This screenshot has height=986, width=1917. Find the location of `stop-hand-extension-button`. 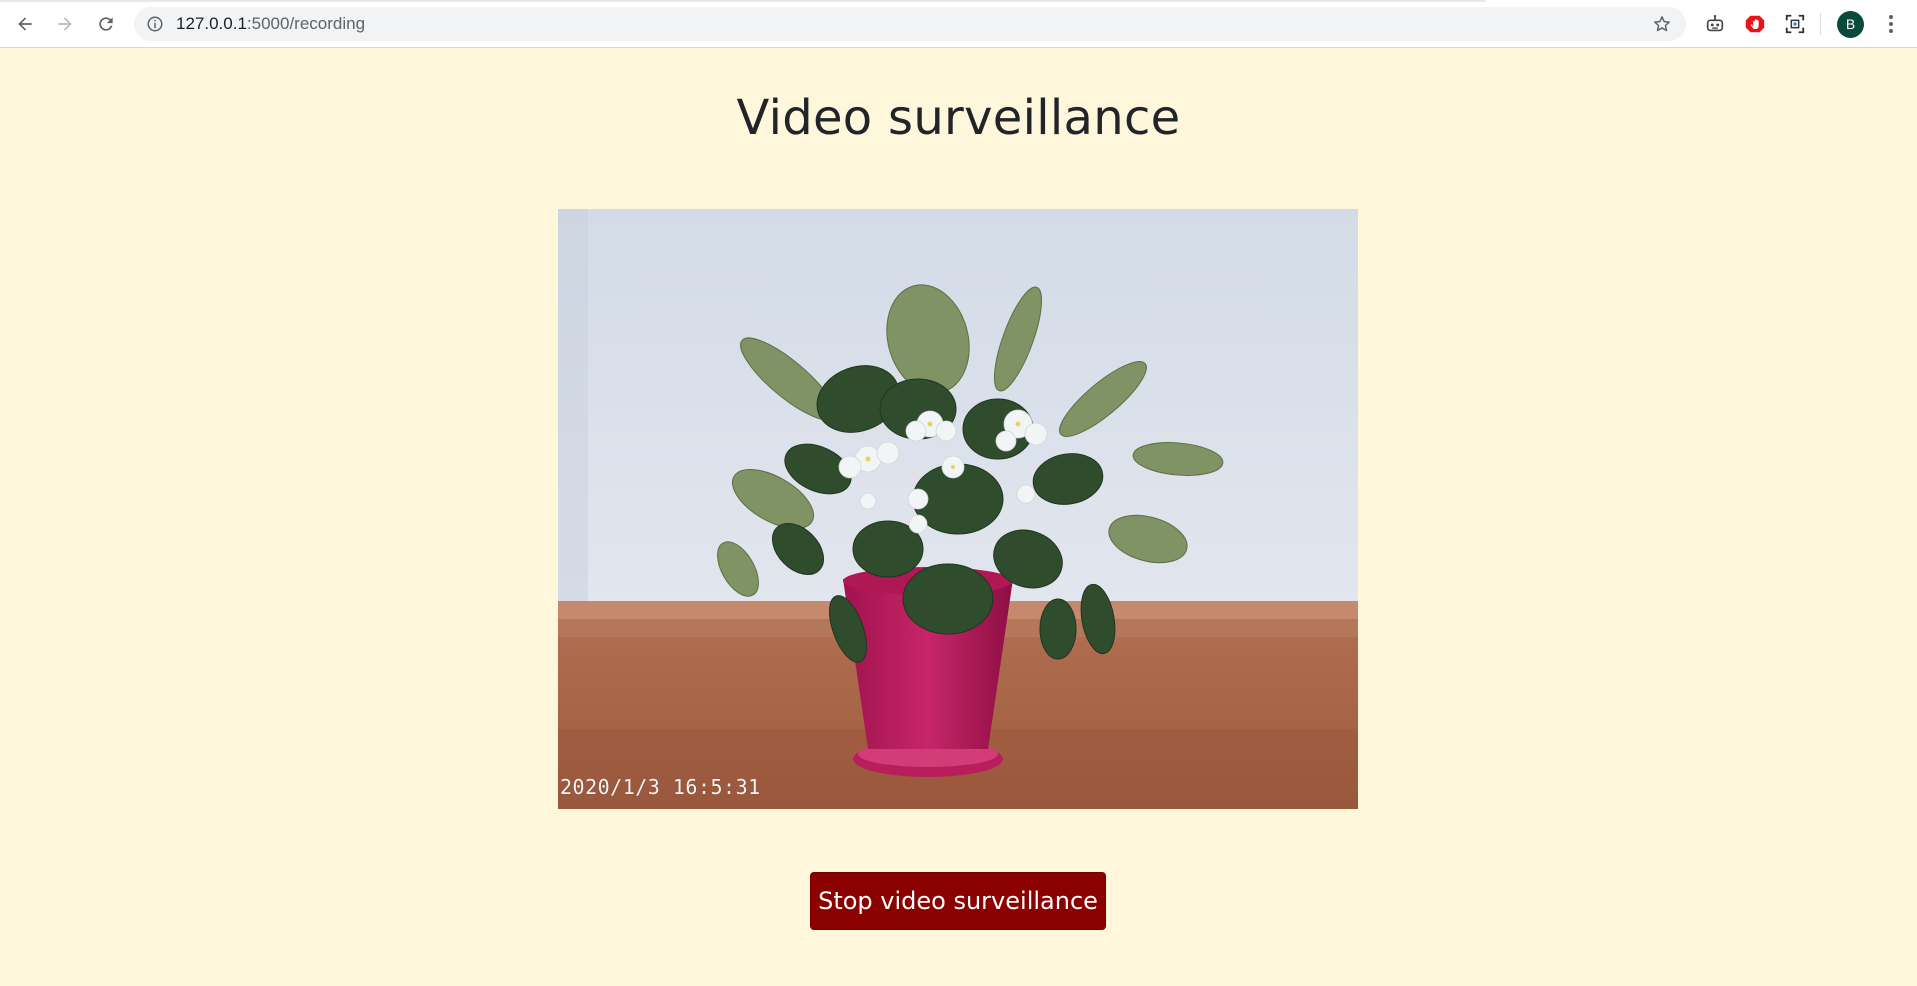

stop-hand-extension-button is located at coordinates (1755, 24).